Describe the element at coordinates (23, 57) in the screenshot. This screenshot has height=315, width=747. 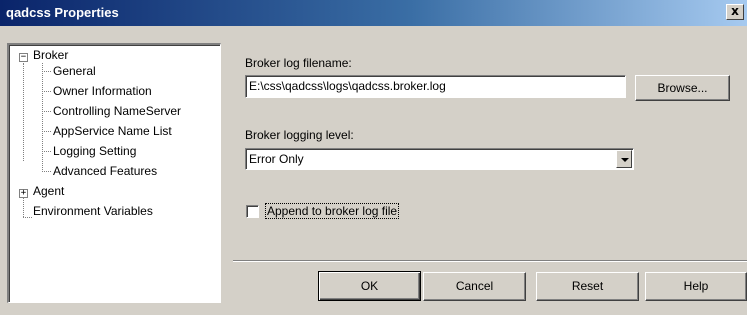
I see `collapse-icon: −` at that location.